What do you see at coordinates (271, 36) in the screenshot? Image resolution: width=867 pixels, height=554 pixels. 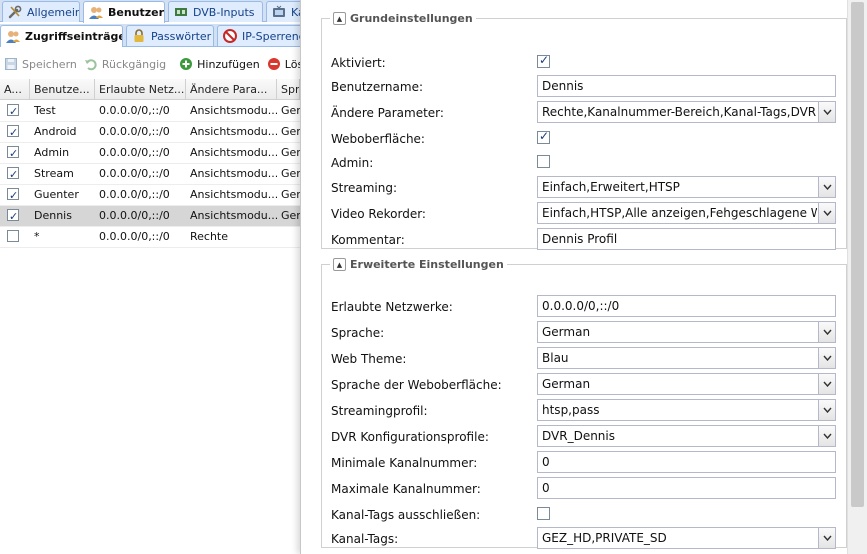 I see `tab-ip-blocking-label: IP-Sperrene` at bounding box center [271, 36].